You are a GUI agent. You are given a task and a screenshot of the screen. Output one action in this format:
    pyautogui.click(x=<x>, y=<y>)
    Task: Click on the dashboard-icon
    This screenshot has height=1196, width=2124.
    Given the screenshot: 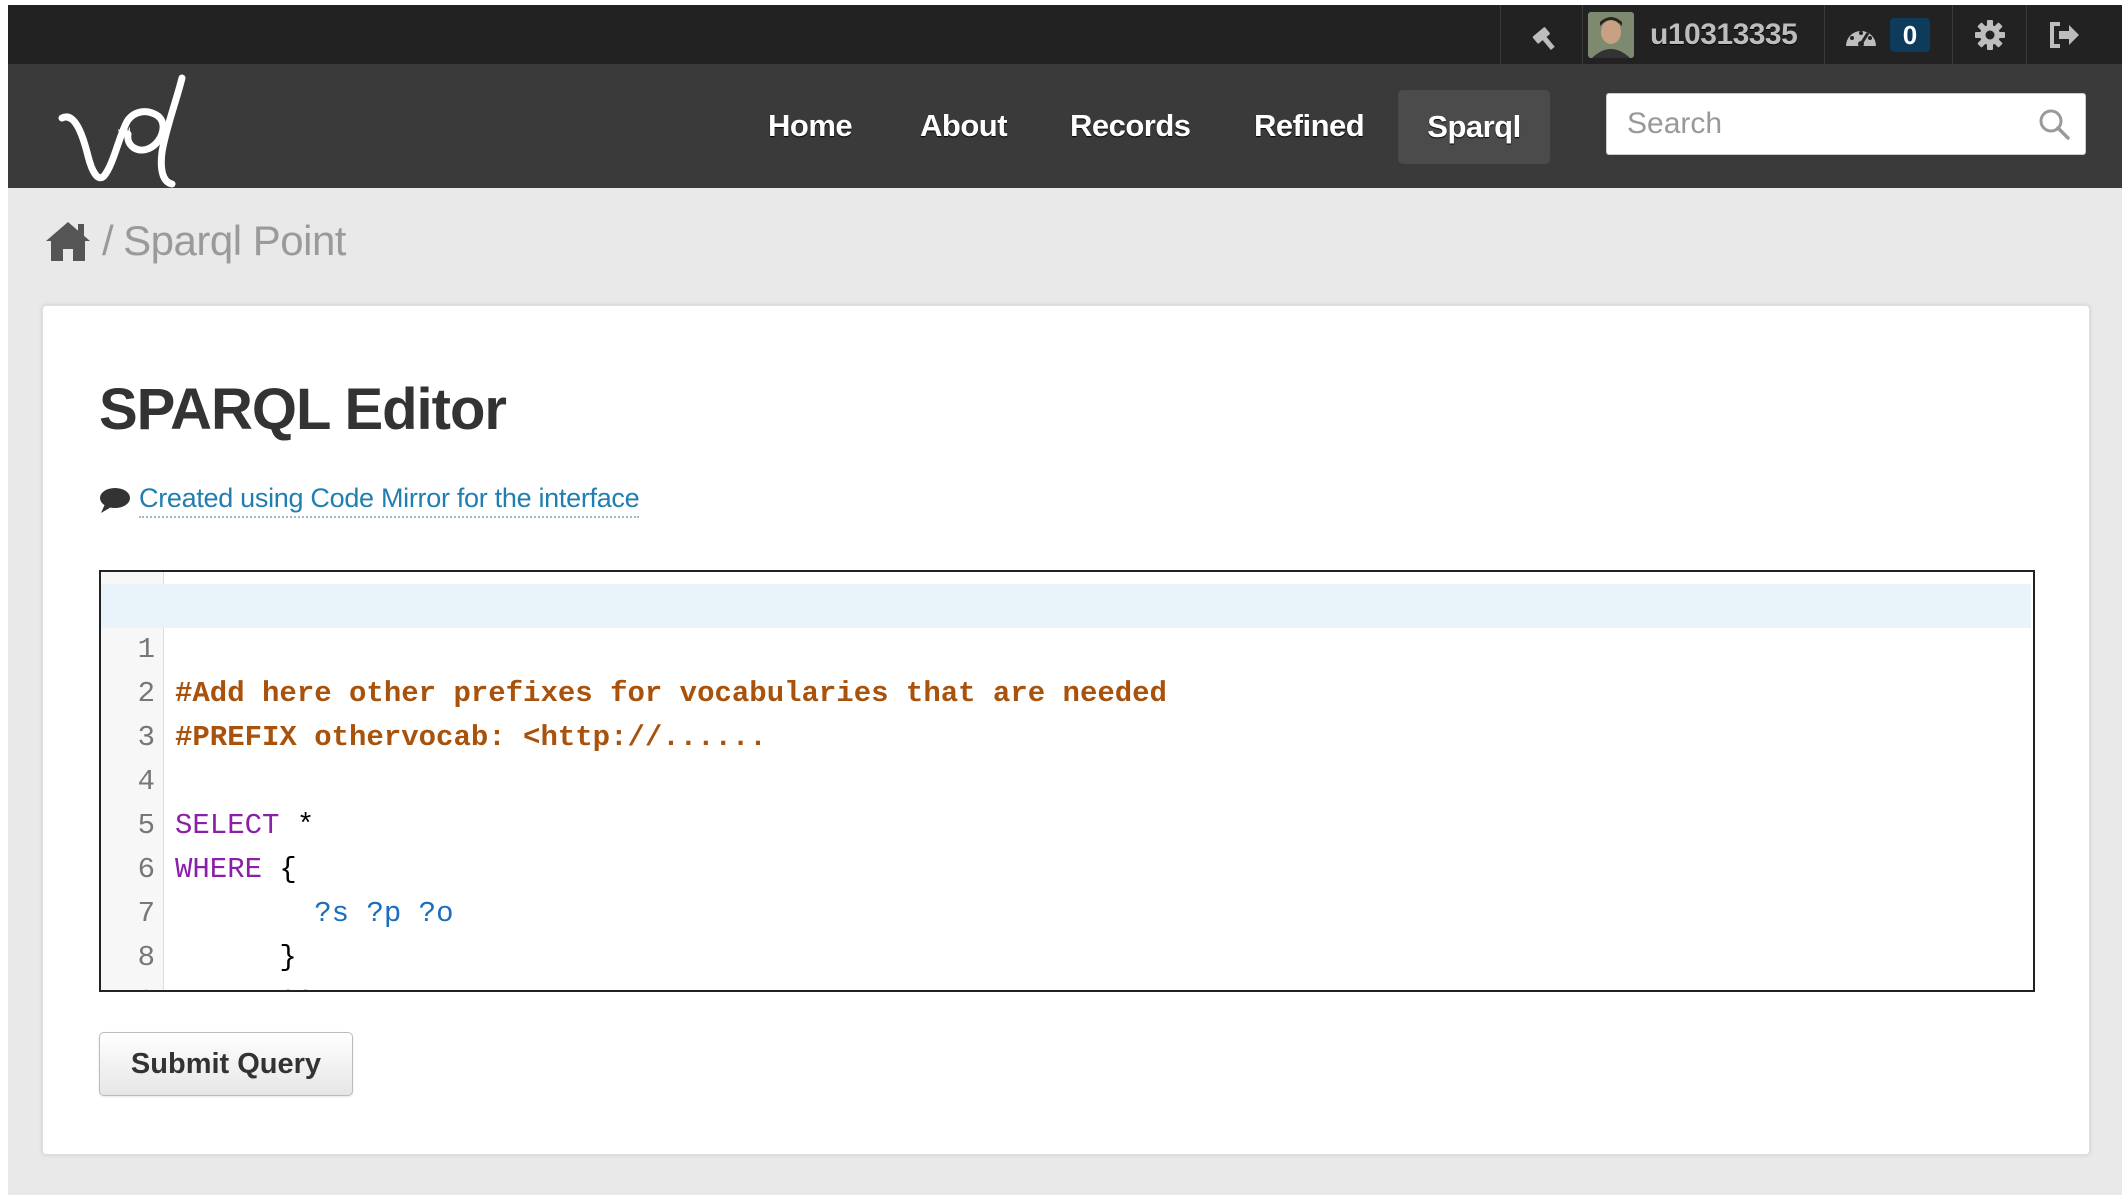 What is the action you would take?
    pyautogui.click(x=1861, y=34)
    